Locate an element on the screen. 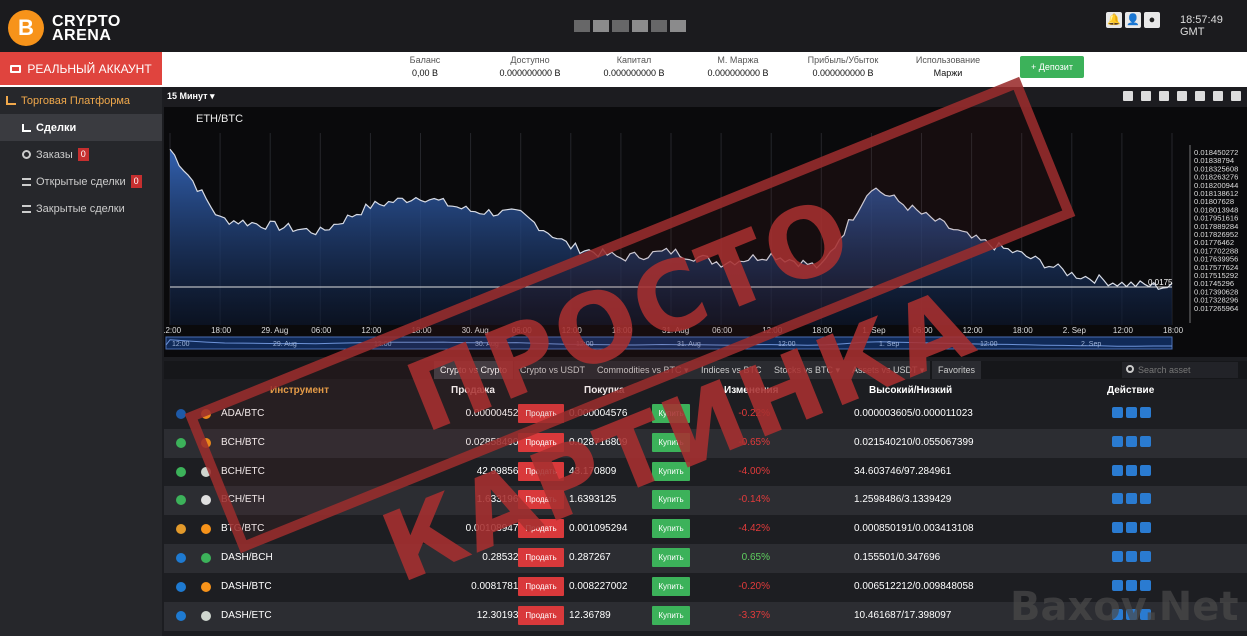 Image resolution: width=1247 pixels, height=636 pixels. clock: 18:57:49 GMT is located at coordinates (1201, 26).